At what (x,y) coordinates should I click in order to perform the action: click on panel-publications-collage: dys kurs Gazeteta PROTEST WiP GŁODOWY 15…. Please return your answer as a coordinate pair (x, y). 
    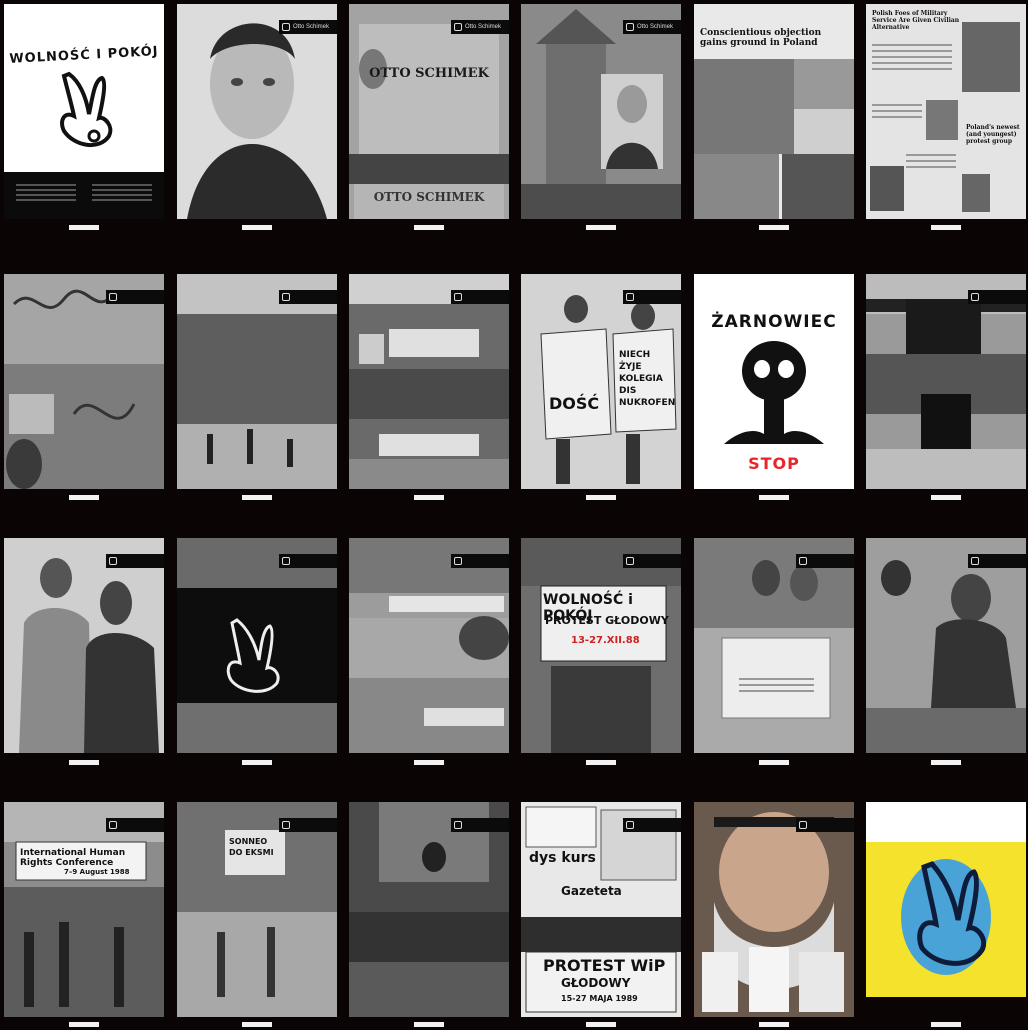
    Looking at the image, I should click on (601, 909).